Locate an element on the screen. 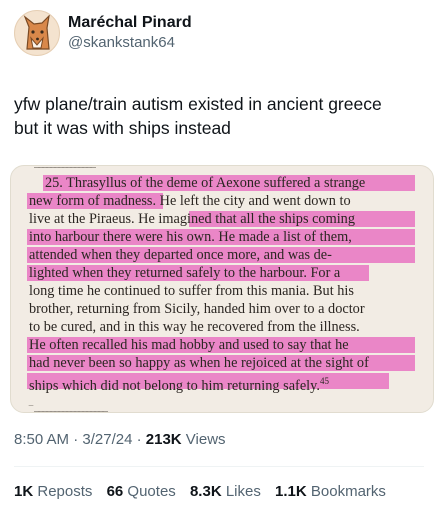  likes-count: 8.3K is located at coordinates (205, 491).